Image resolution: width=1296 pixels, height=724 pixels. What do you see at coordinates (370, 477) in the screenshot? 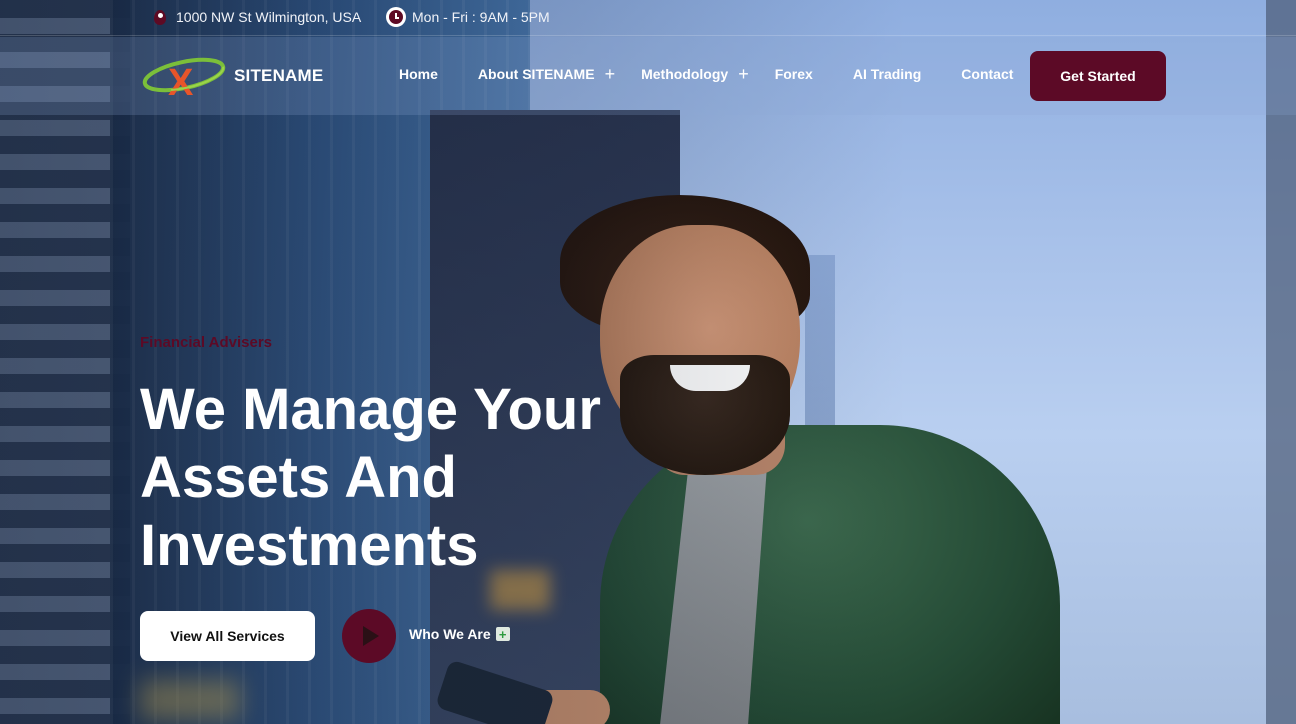
I see `hero-headline: We Manage Your Assets And Investments` at bounding box center [370, 477].